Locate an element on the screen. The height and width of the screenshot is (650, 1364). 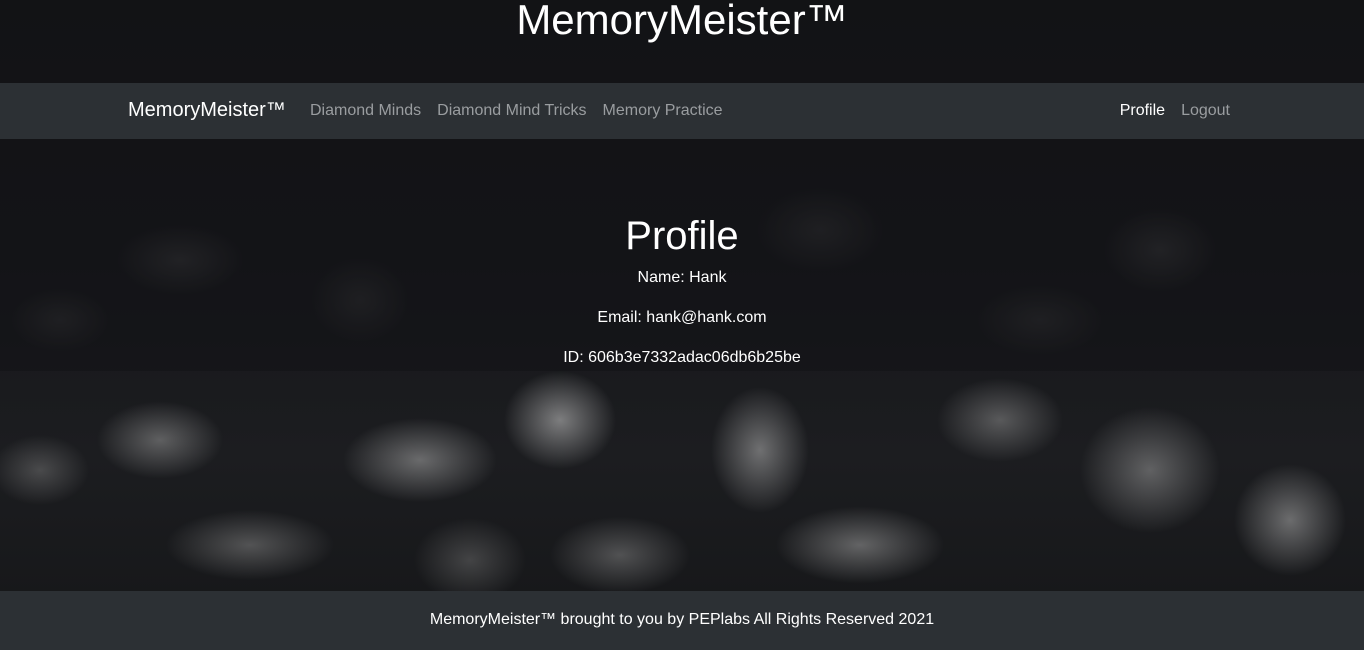
profile-id-row: ID: 606b3e7332adac06db6b25be is located at coordinates (682, 358).